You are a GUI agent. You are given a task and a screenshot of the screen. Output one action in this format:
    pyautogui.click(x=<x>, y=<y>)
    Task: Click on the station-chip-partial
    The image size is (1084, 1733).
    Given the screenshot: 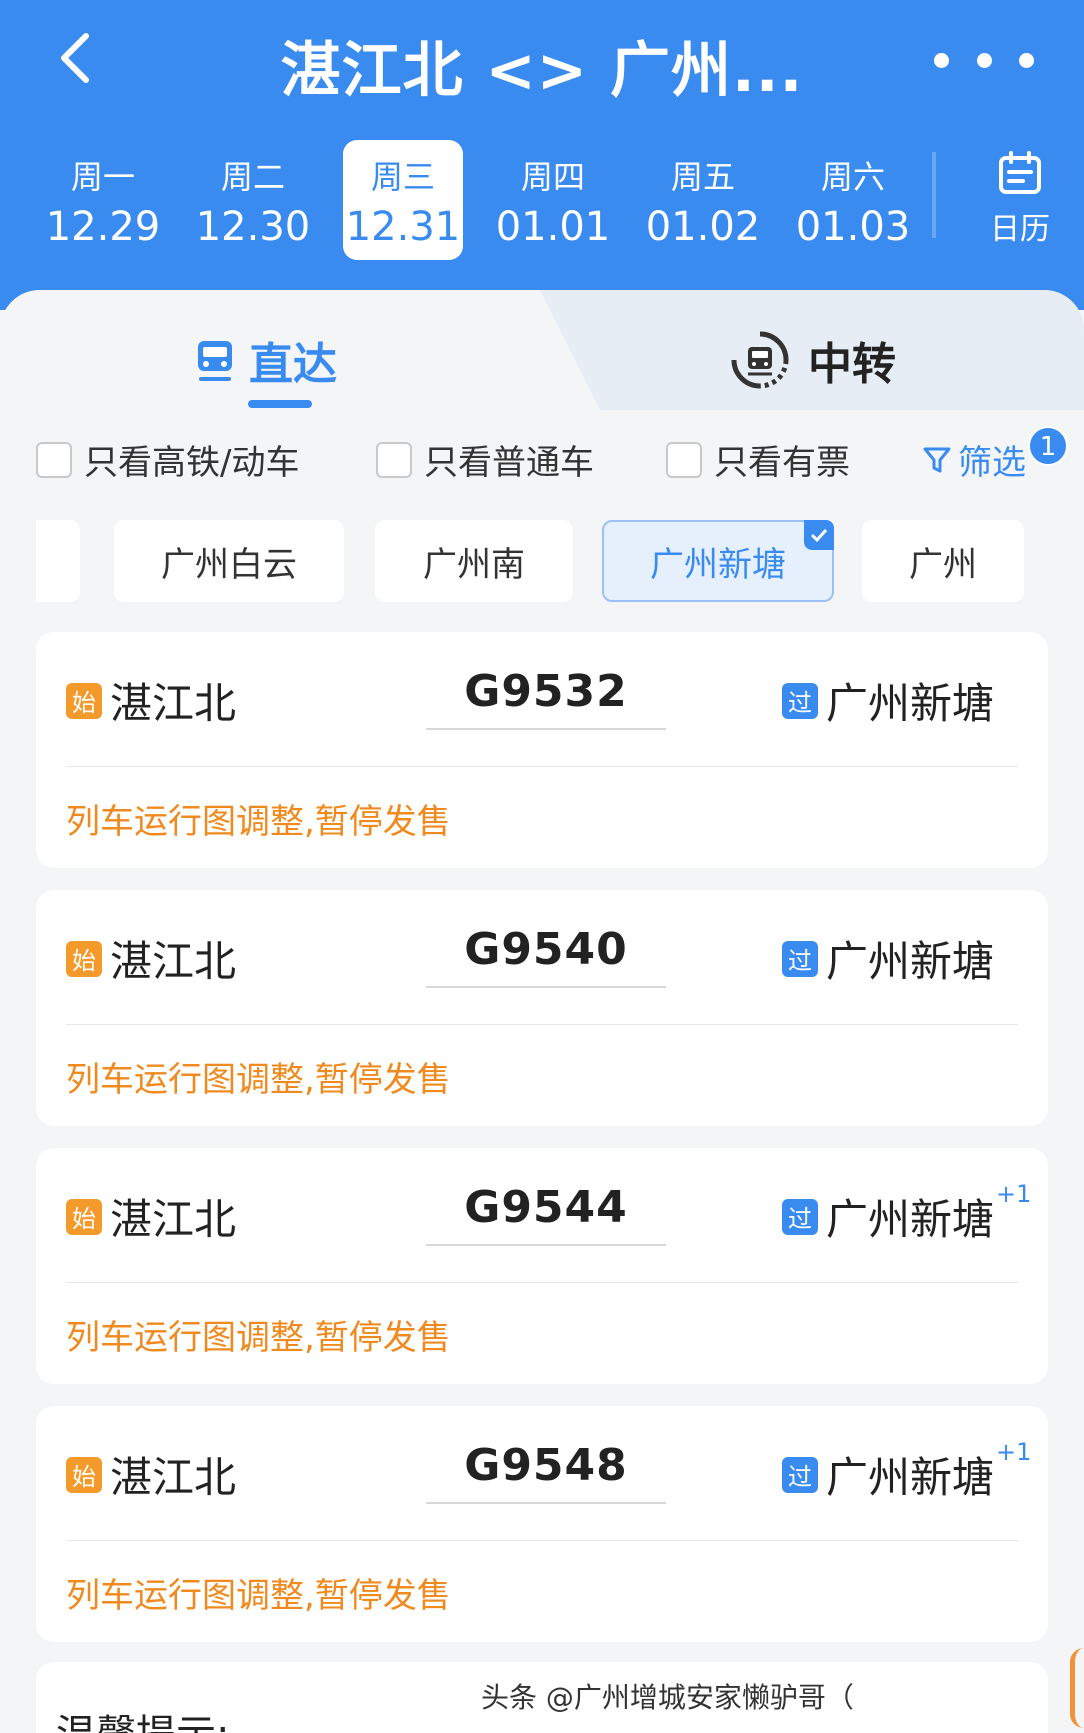 What is the action you would take?
    pyautogui.click(x=58, y=561)
    